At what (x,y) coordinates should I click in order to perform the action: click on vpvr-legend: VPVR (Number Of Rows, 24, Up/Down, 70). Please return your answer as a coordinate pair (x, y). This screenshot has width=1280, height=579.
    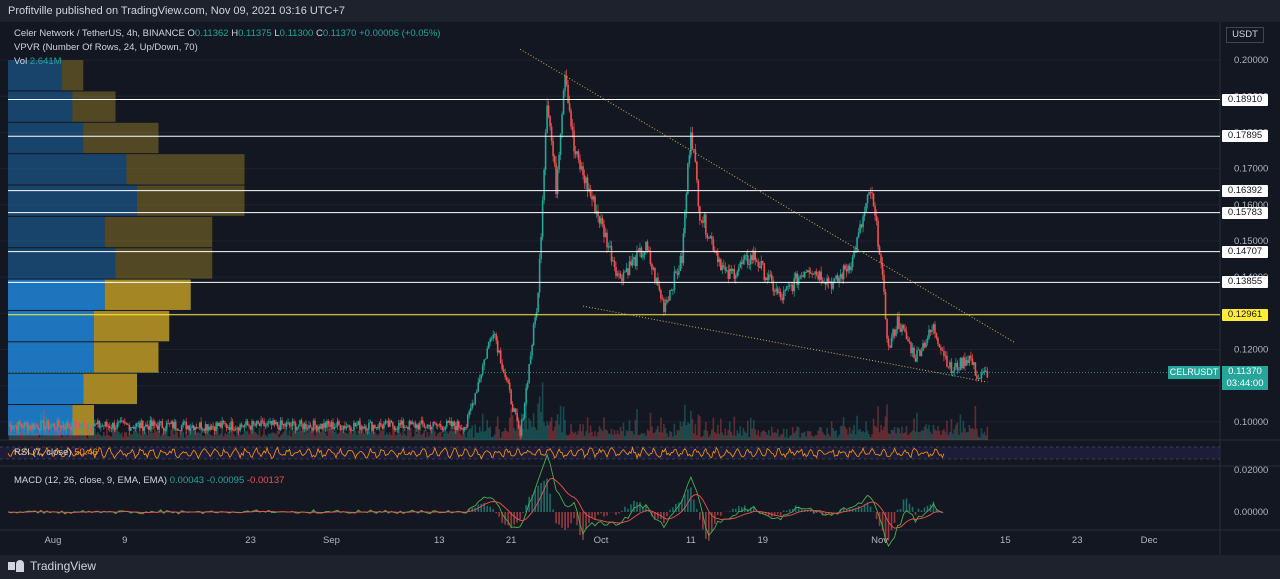
    Looking at the image, I should click on (106, 47).